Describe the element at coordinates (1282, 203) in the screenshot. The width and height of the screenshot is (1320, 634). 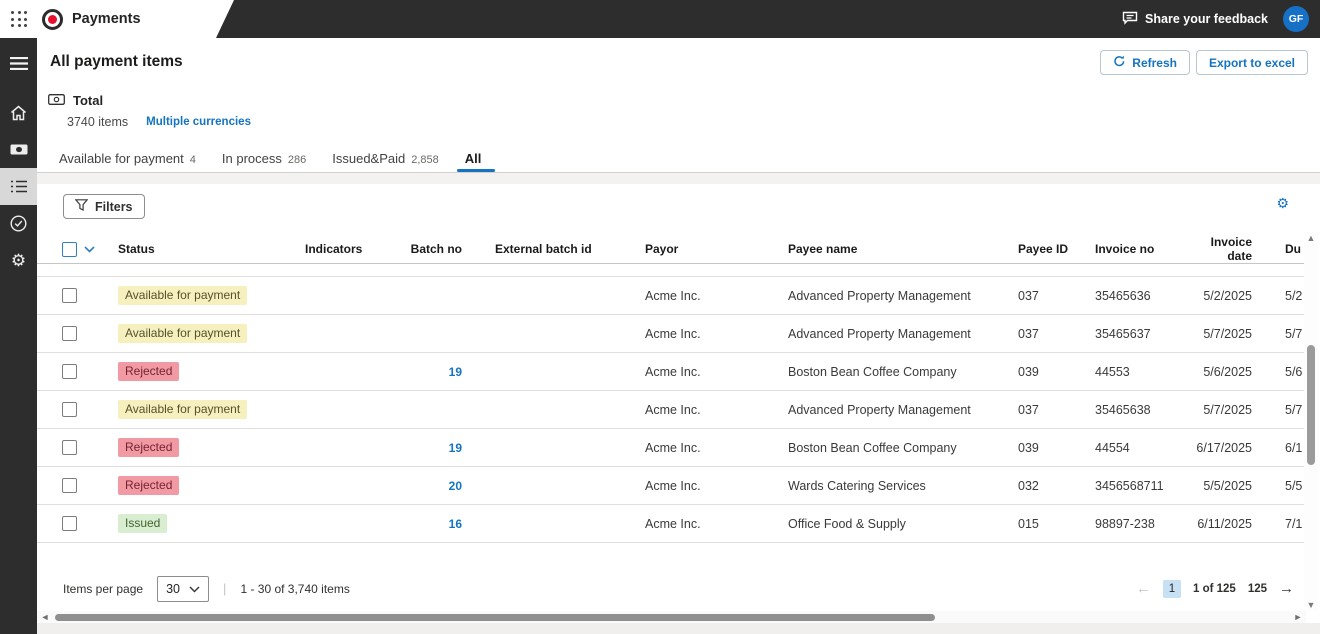
I see `table-settings-gear-icon: ⚙` at that location.